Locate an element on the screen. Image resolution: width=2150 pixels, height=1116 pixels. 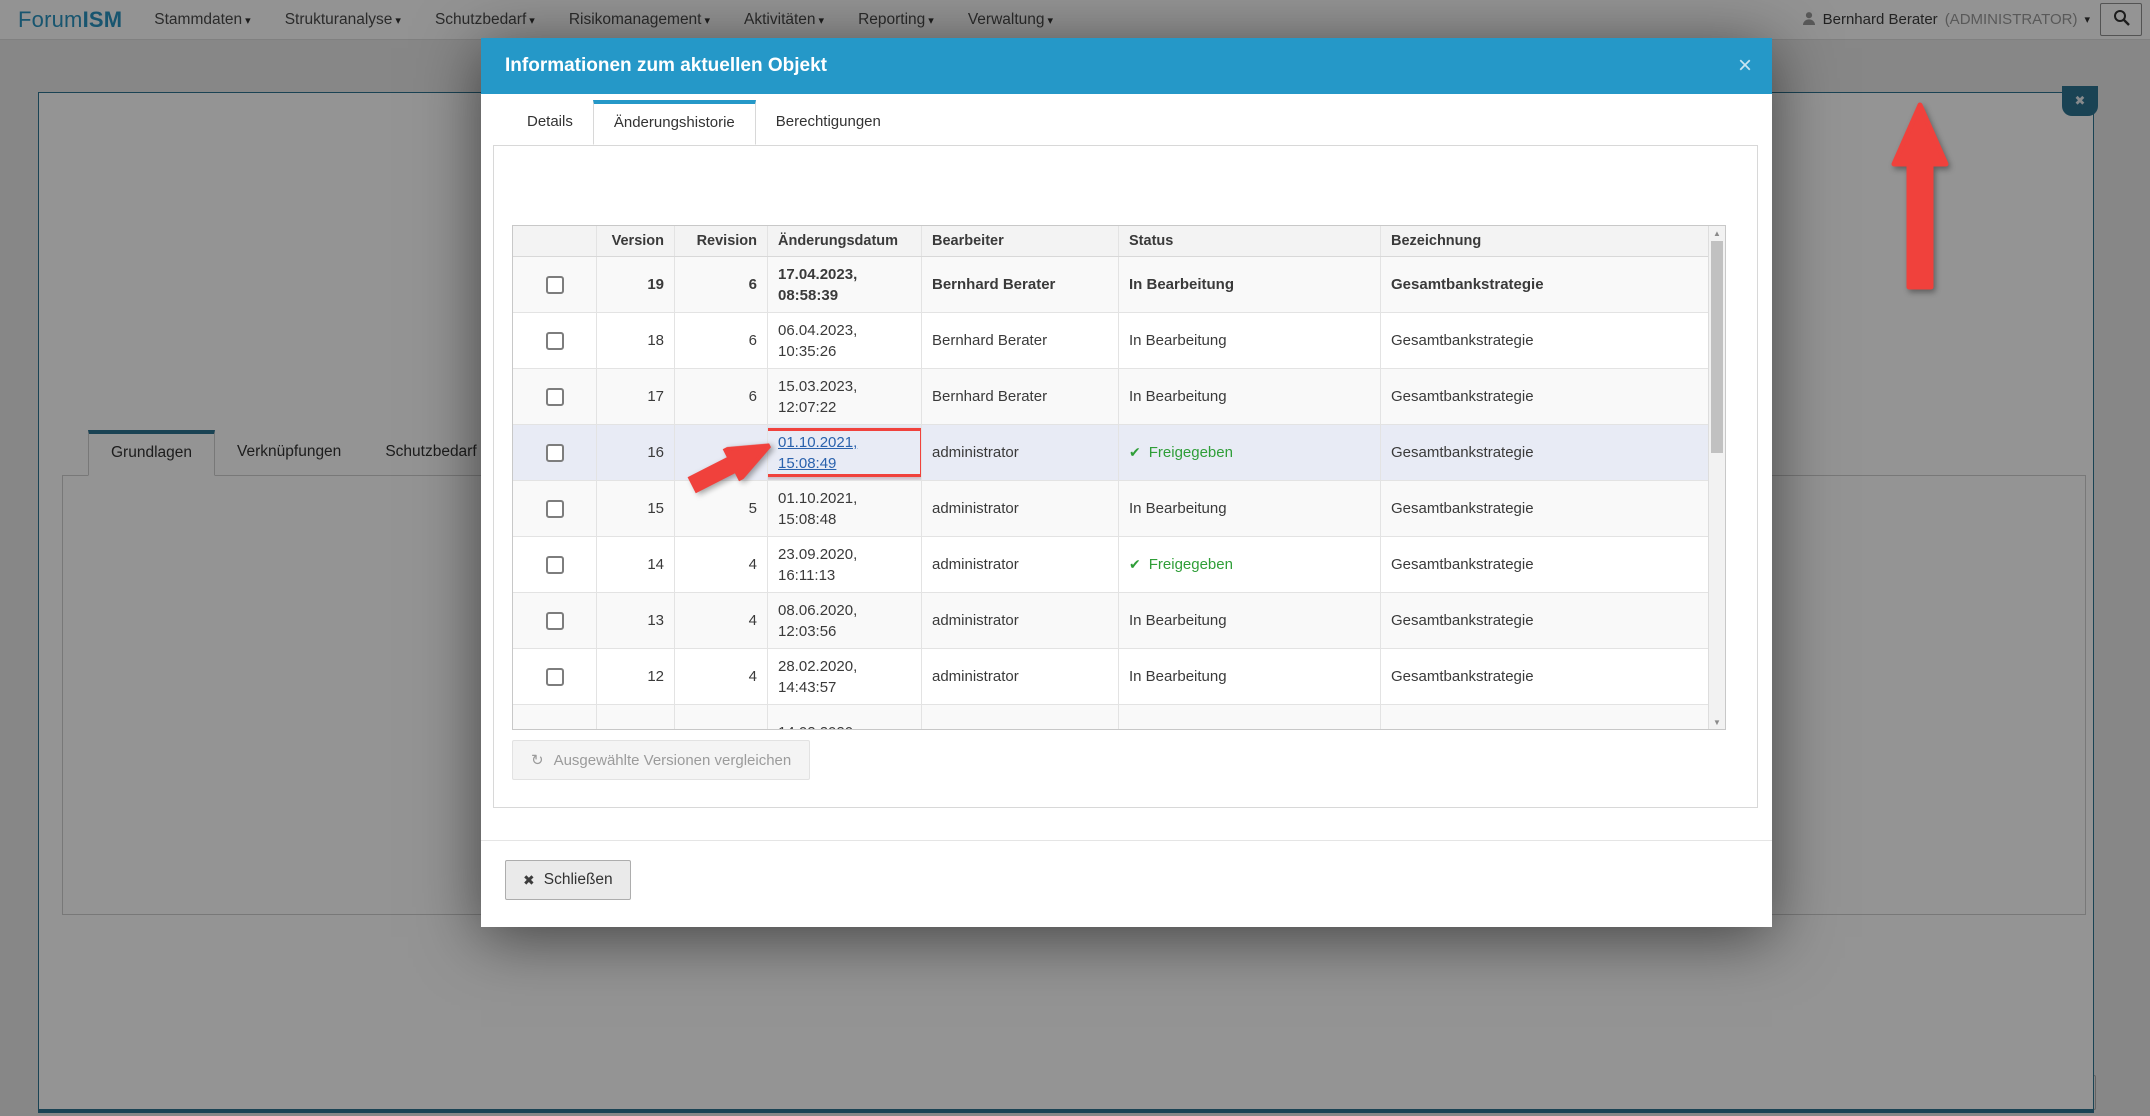
change-date: 15.03.2023, is located at coordinates (818, 386).